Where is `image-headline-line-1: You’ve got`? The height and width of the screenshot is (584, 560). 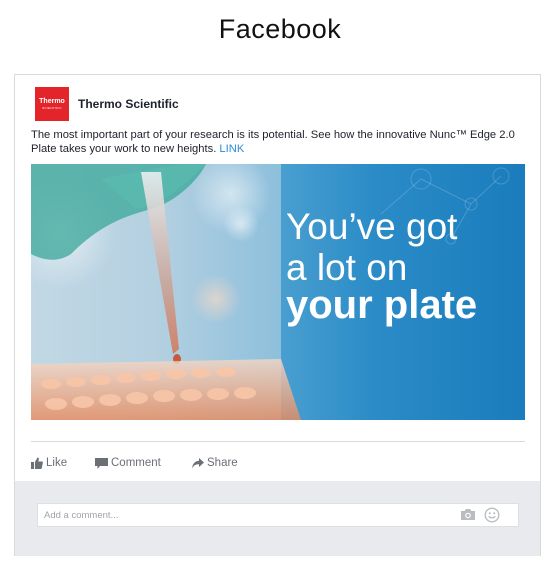 image-headline-line-1: You’ve got is located at coordinates (372, 226).